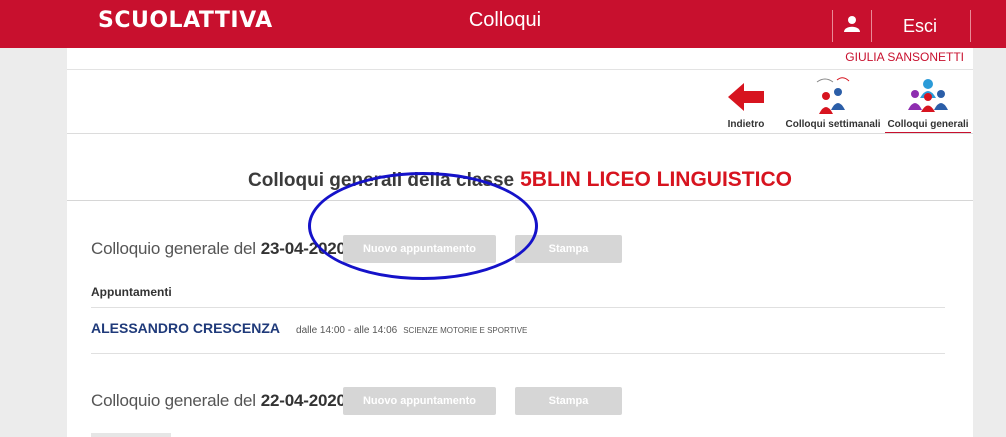 The image size is (1006, 437). I want to click on class-name: 5BLIN LICEO LINGUISTICO, so click(656, 179).